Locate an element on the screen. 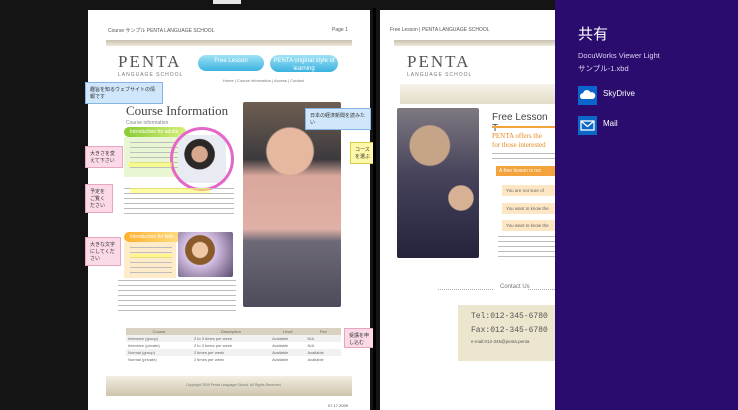 The height and width of the screenshot is (410, 738). pill-kids: Introduction for kids is located at coordinates (155, 237).